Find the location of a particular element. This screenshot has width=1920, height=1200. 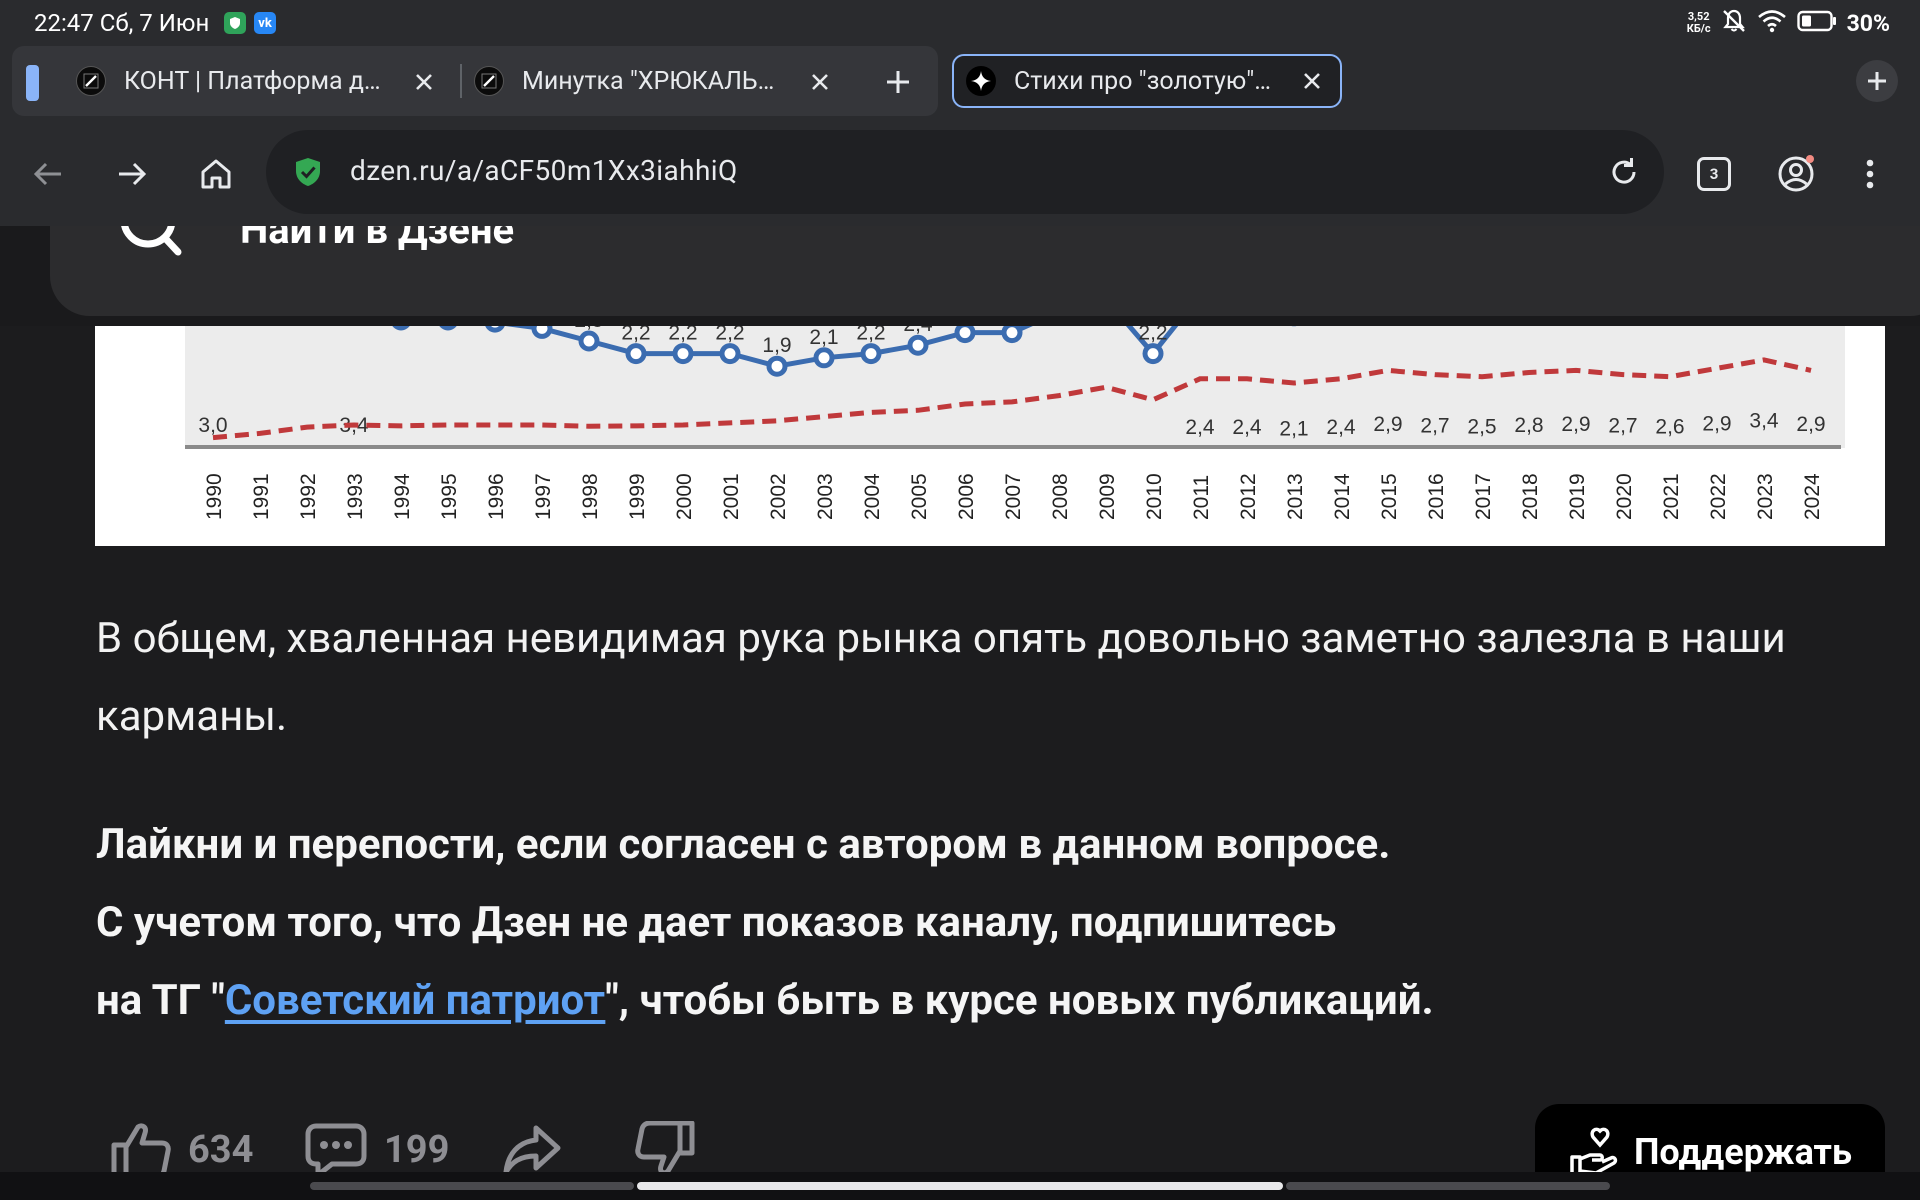

tab-group-indicator is located at coordinates (32, 83).